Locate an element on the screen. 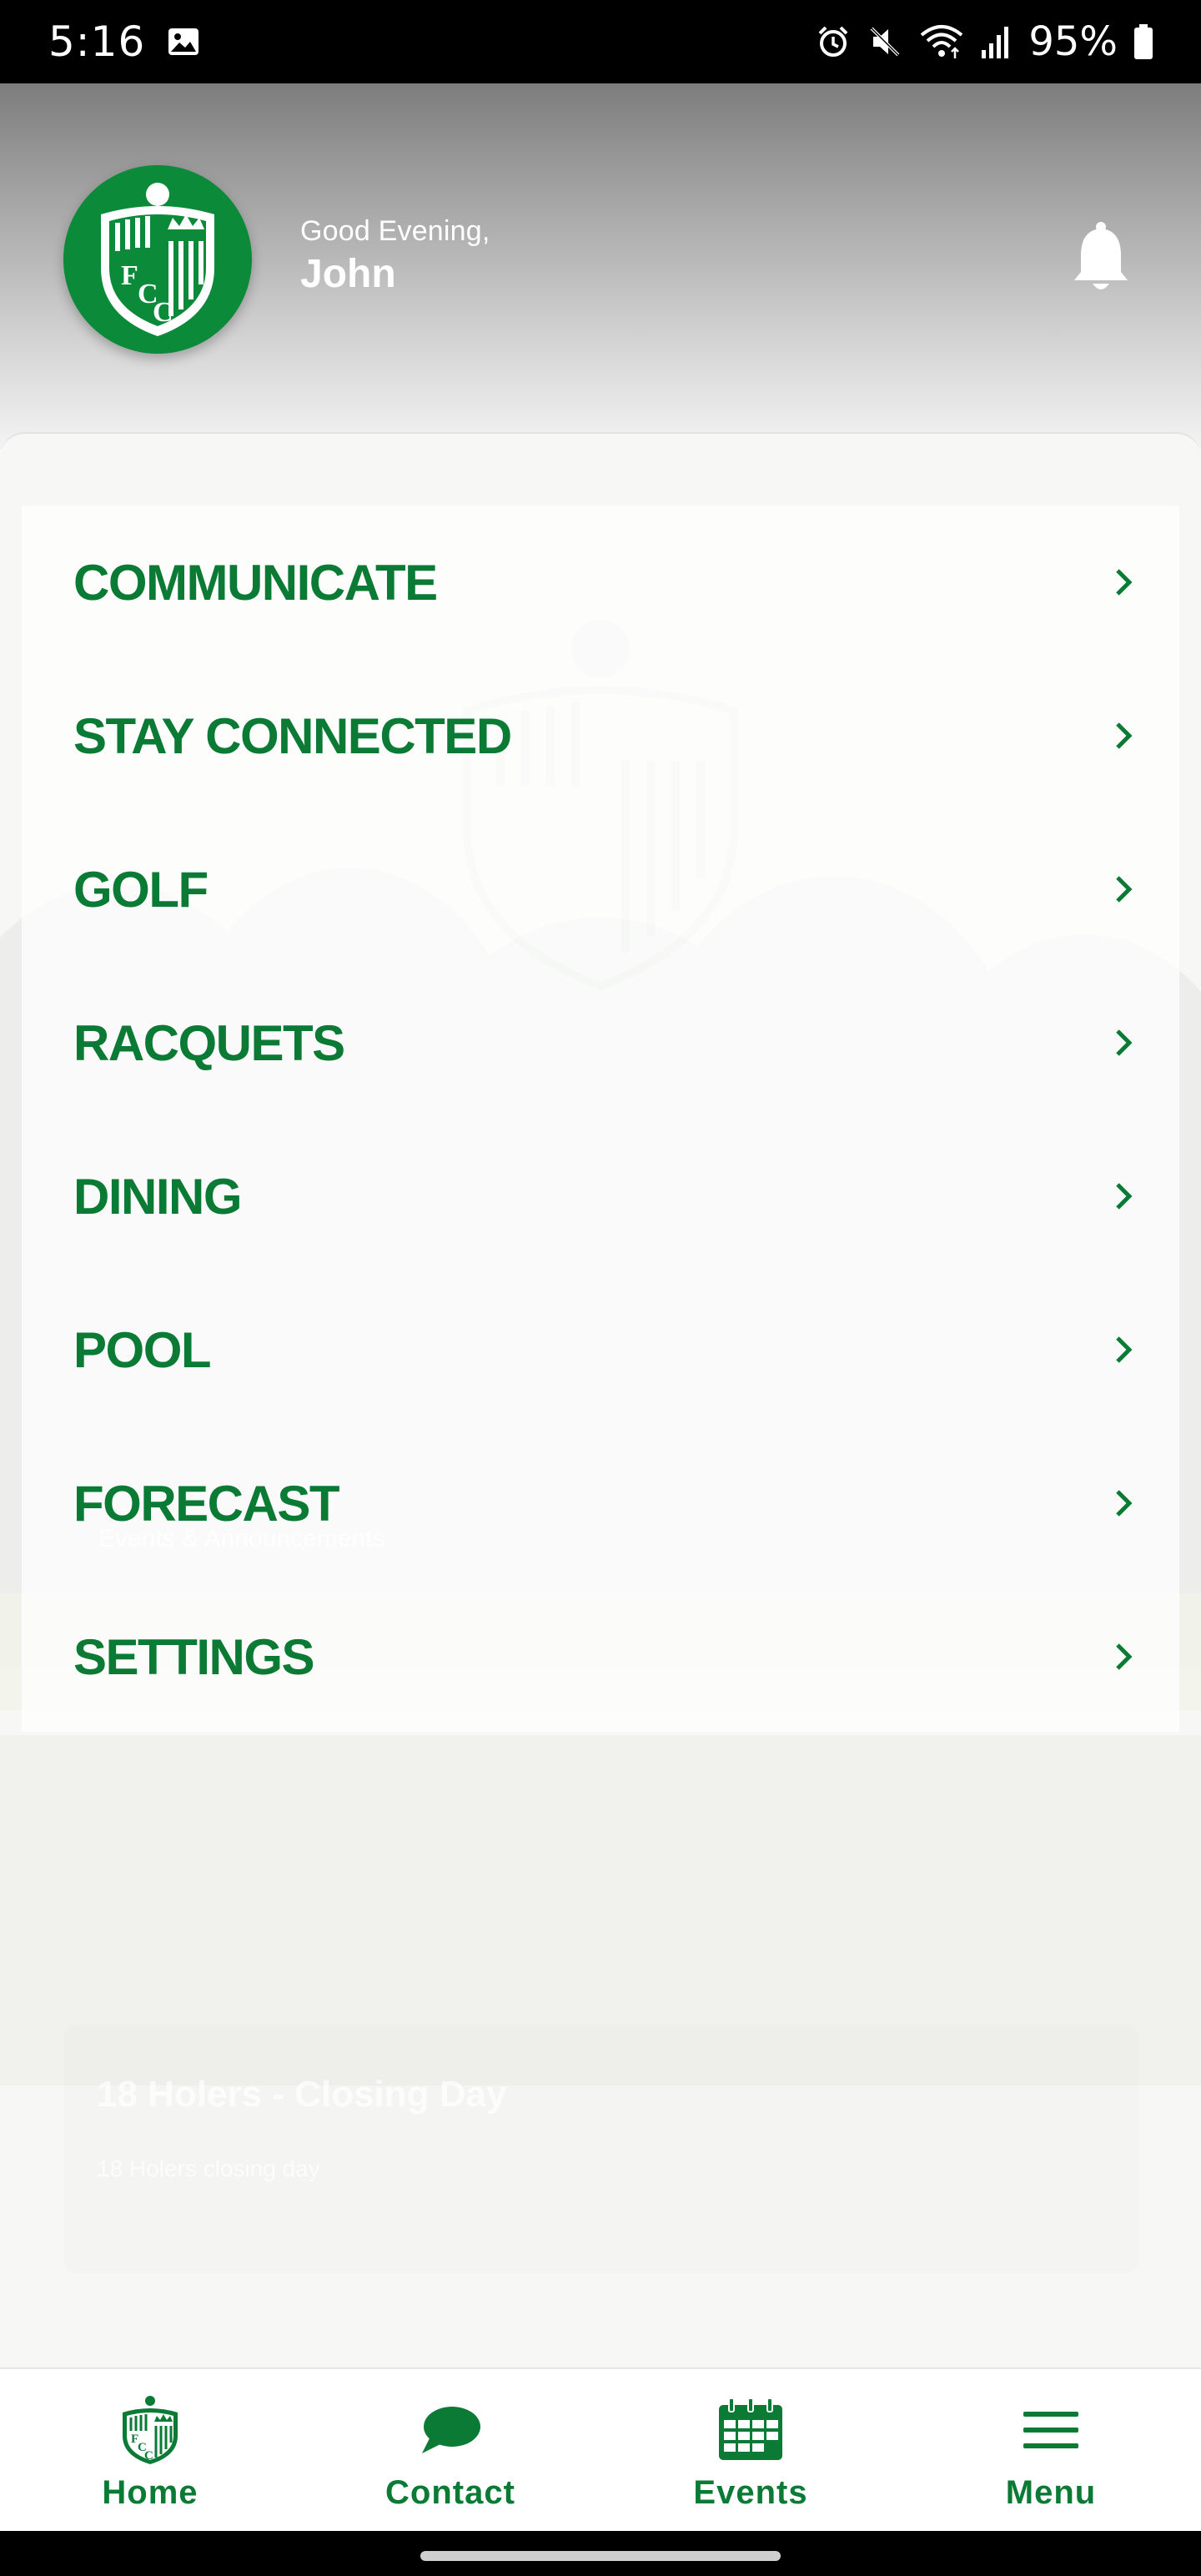 This screenshot has height=2576, width=1201. event-card is located at coordinates (601, 2149).